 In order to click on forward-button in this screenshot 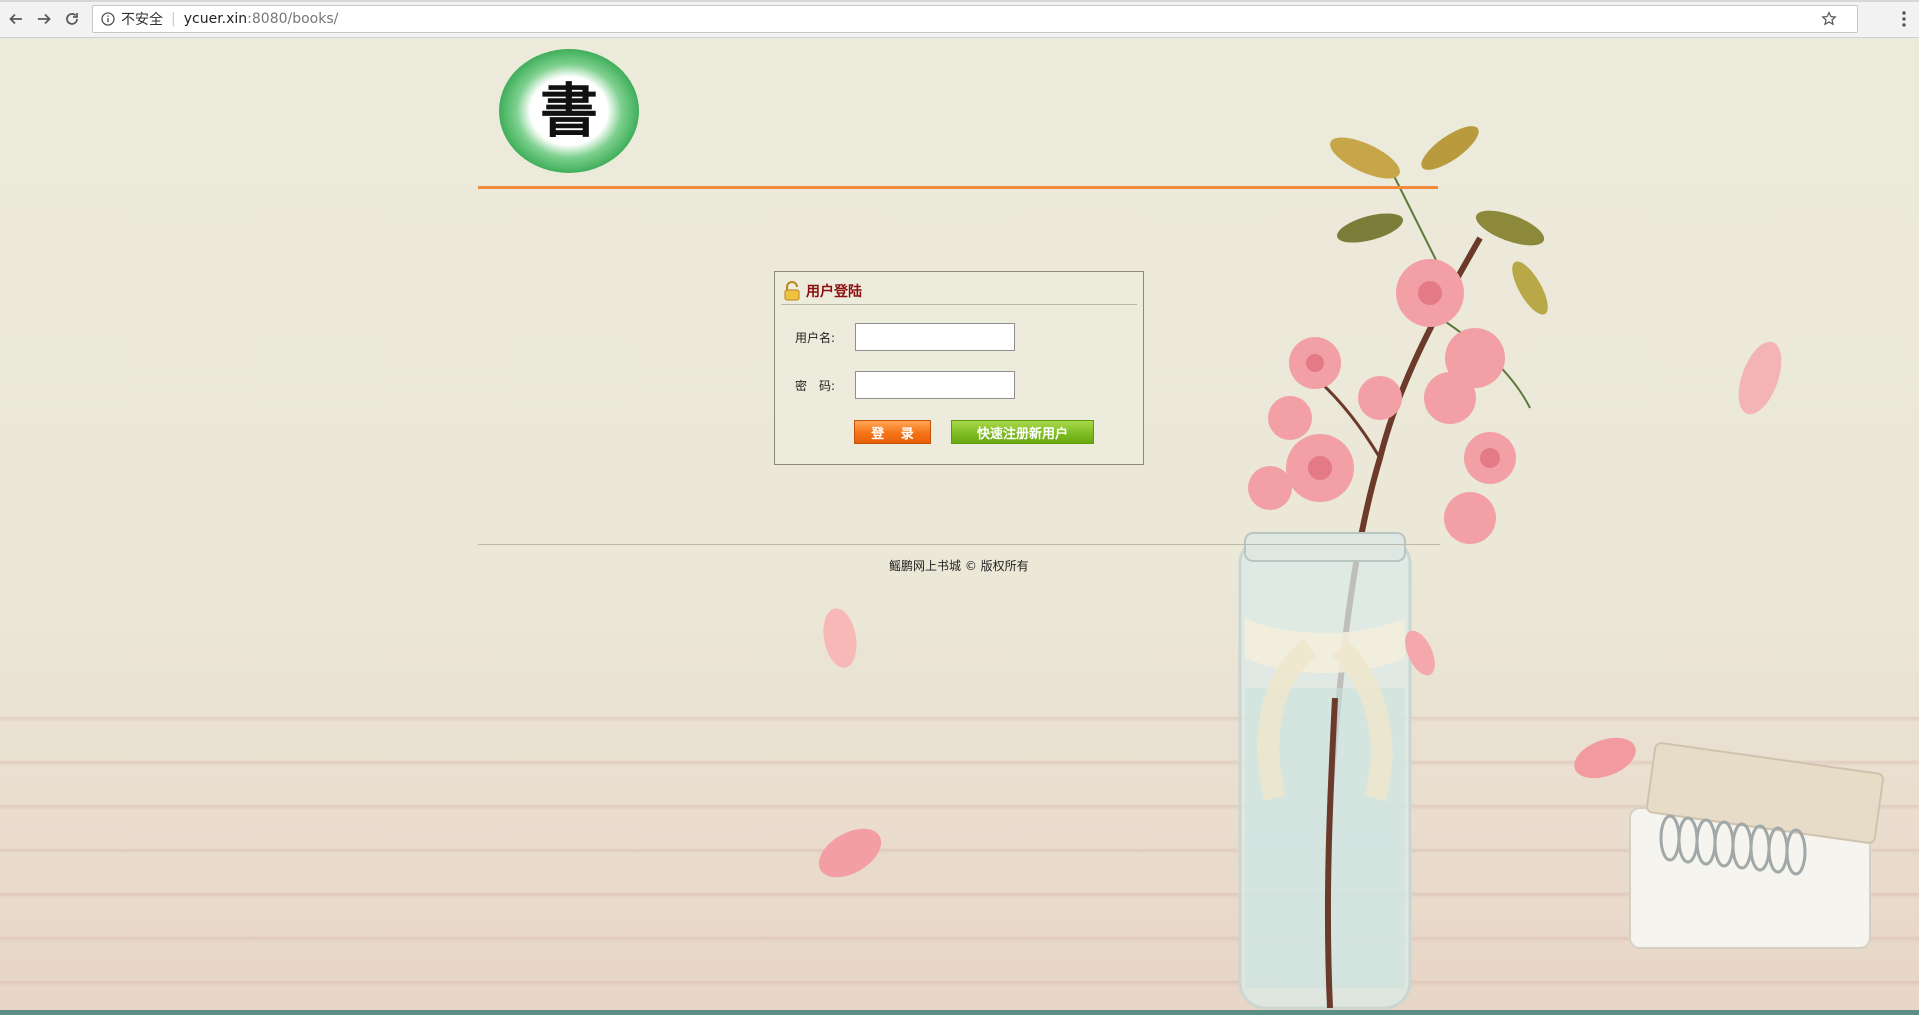, I will do `click(44, 19)`.